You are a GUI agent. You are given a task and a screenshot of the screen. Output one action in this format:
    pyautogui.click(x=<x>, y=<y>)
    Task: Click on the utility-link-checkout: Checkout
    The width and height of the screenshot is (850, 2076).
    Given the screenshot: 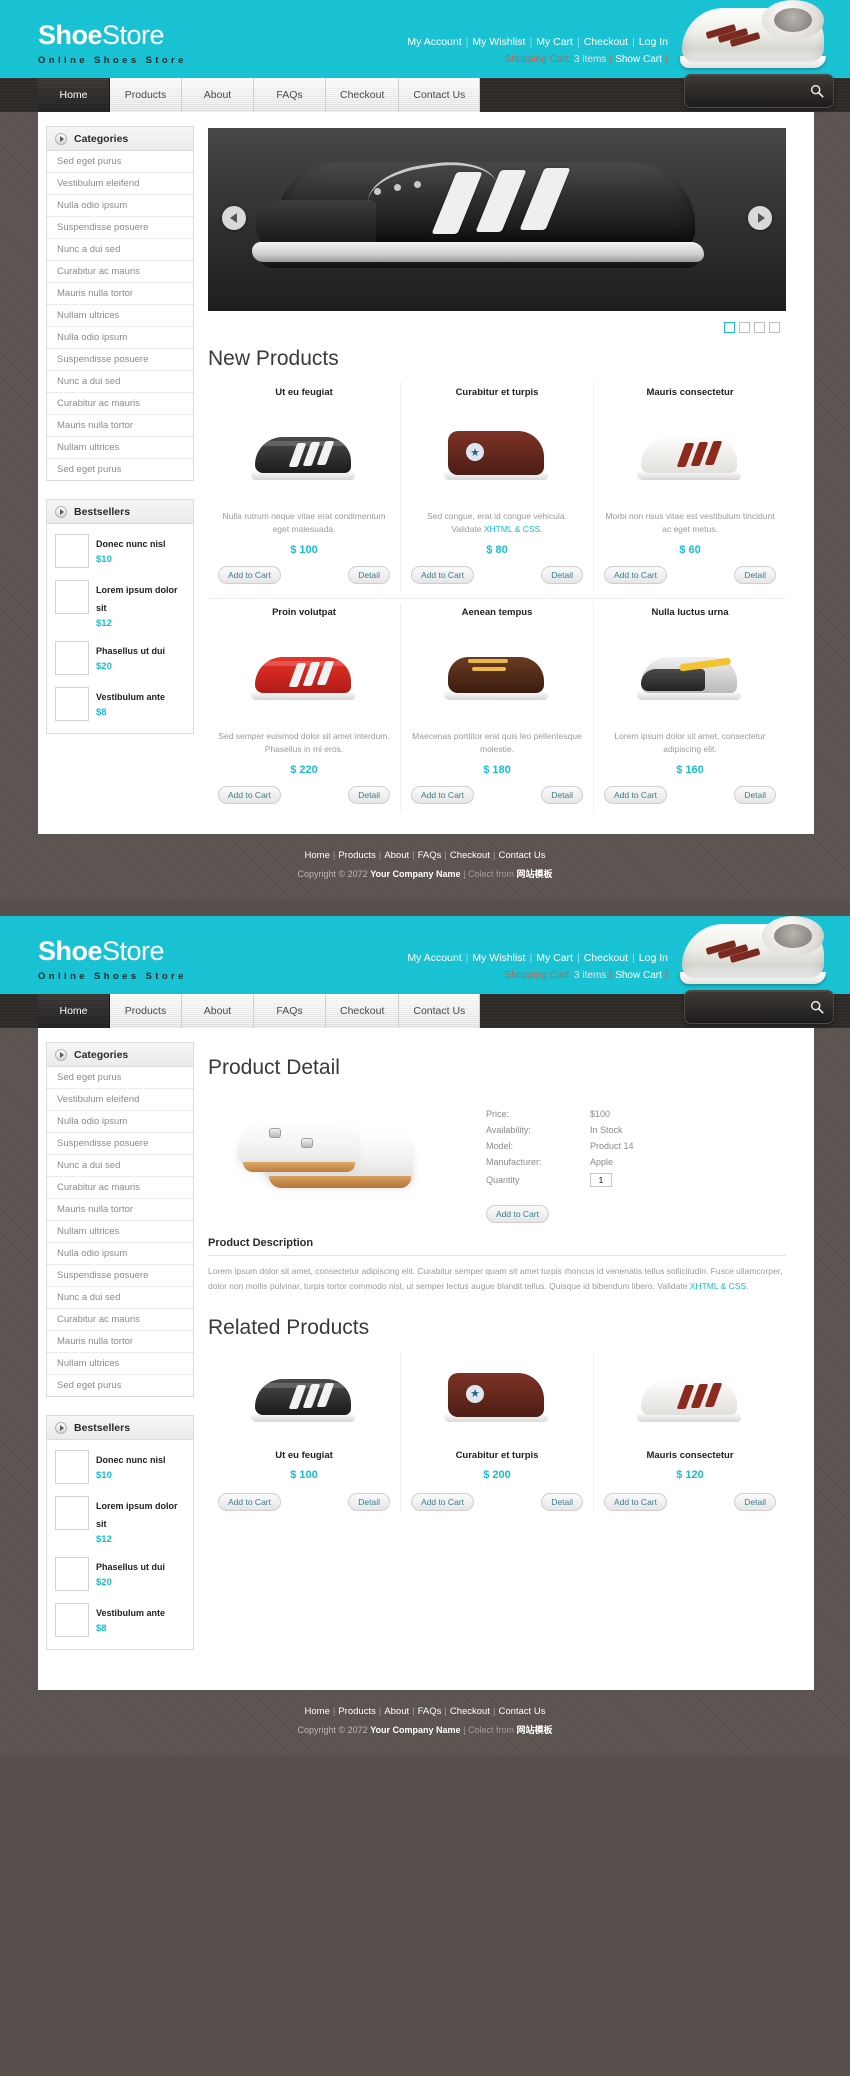 What is the action you would take?
    pyautogui.click(x=606, y=42)
    